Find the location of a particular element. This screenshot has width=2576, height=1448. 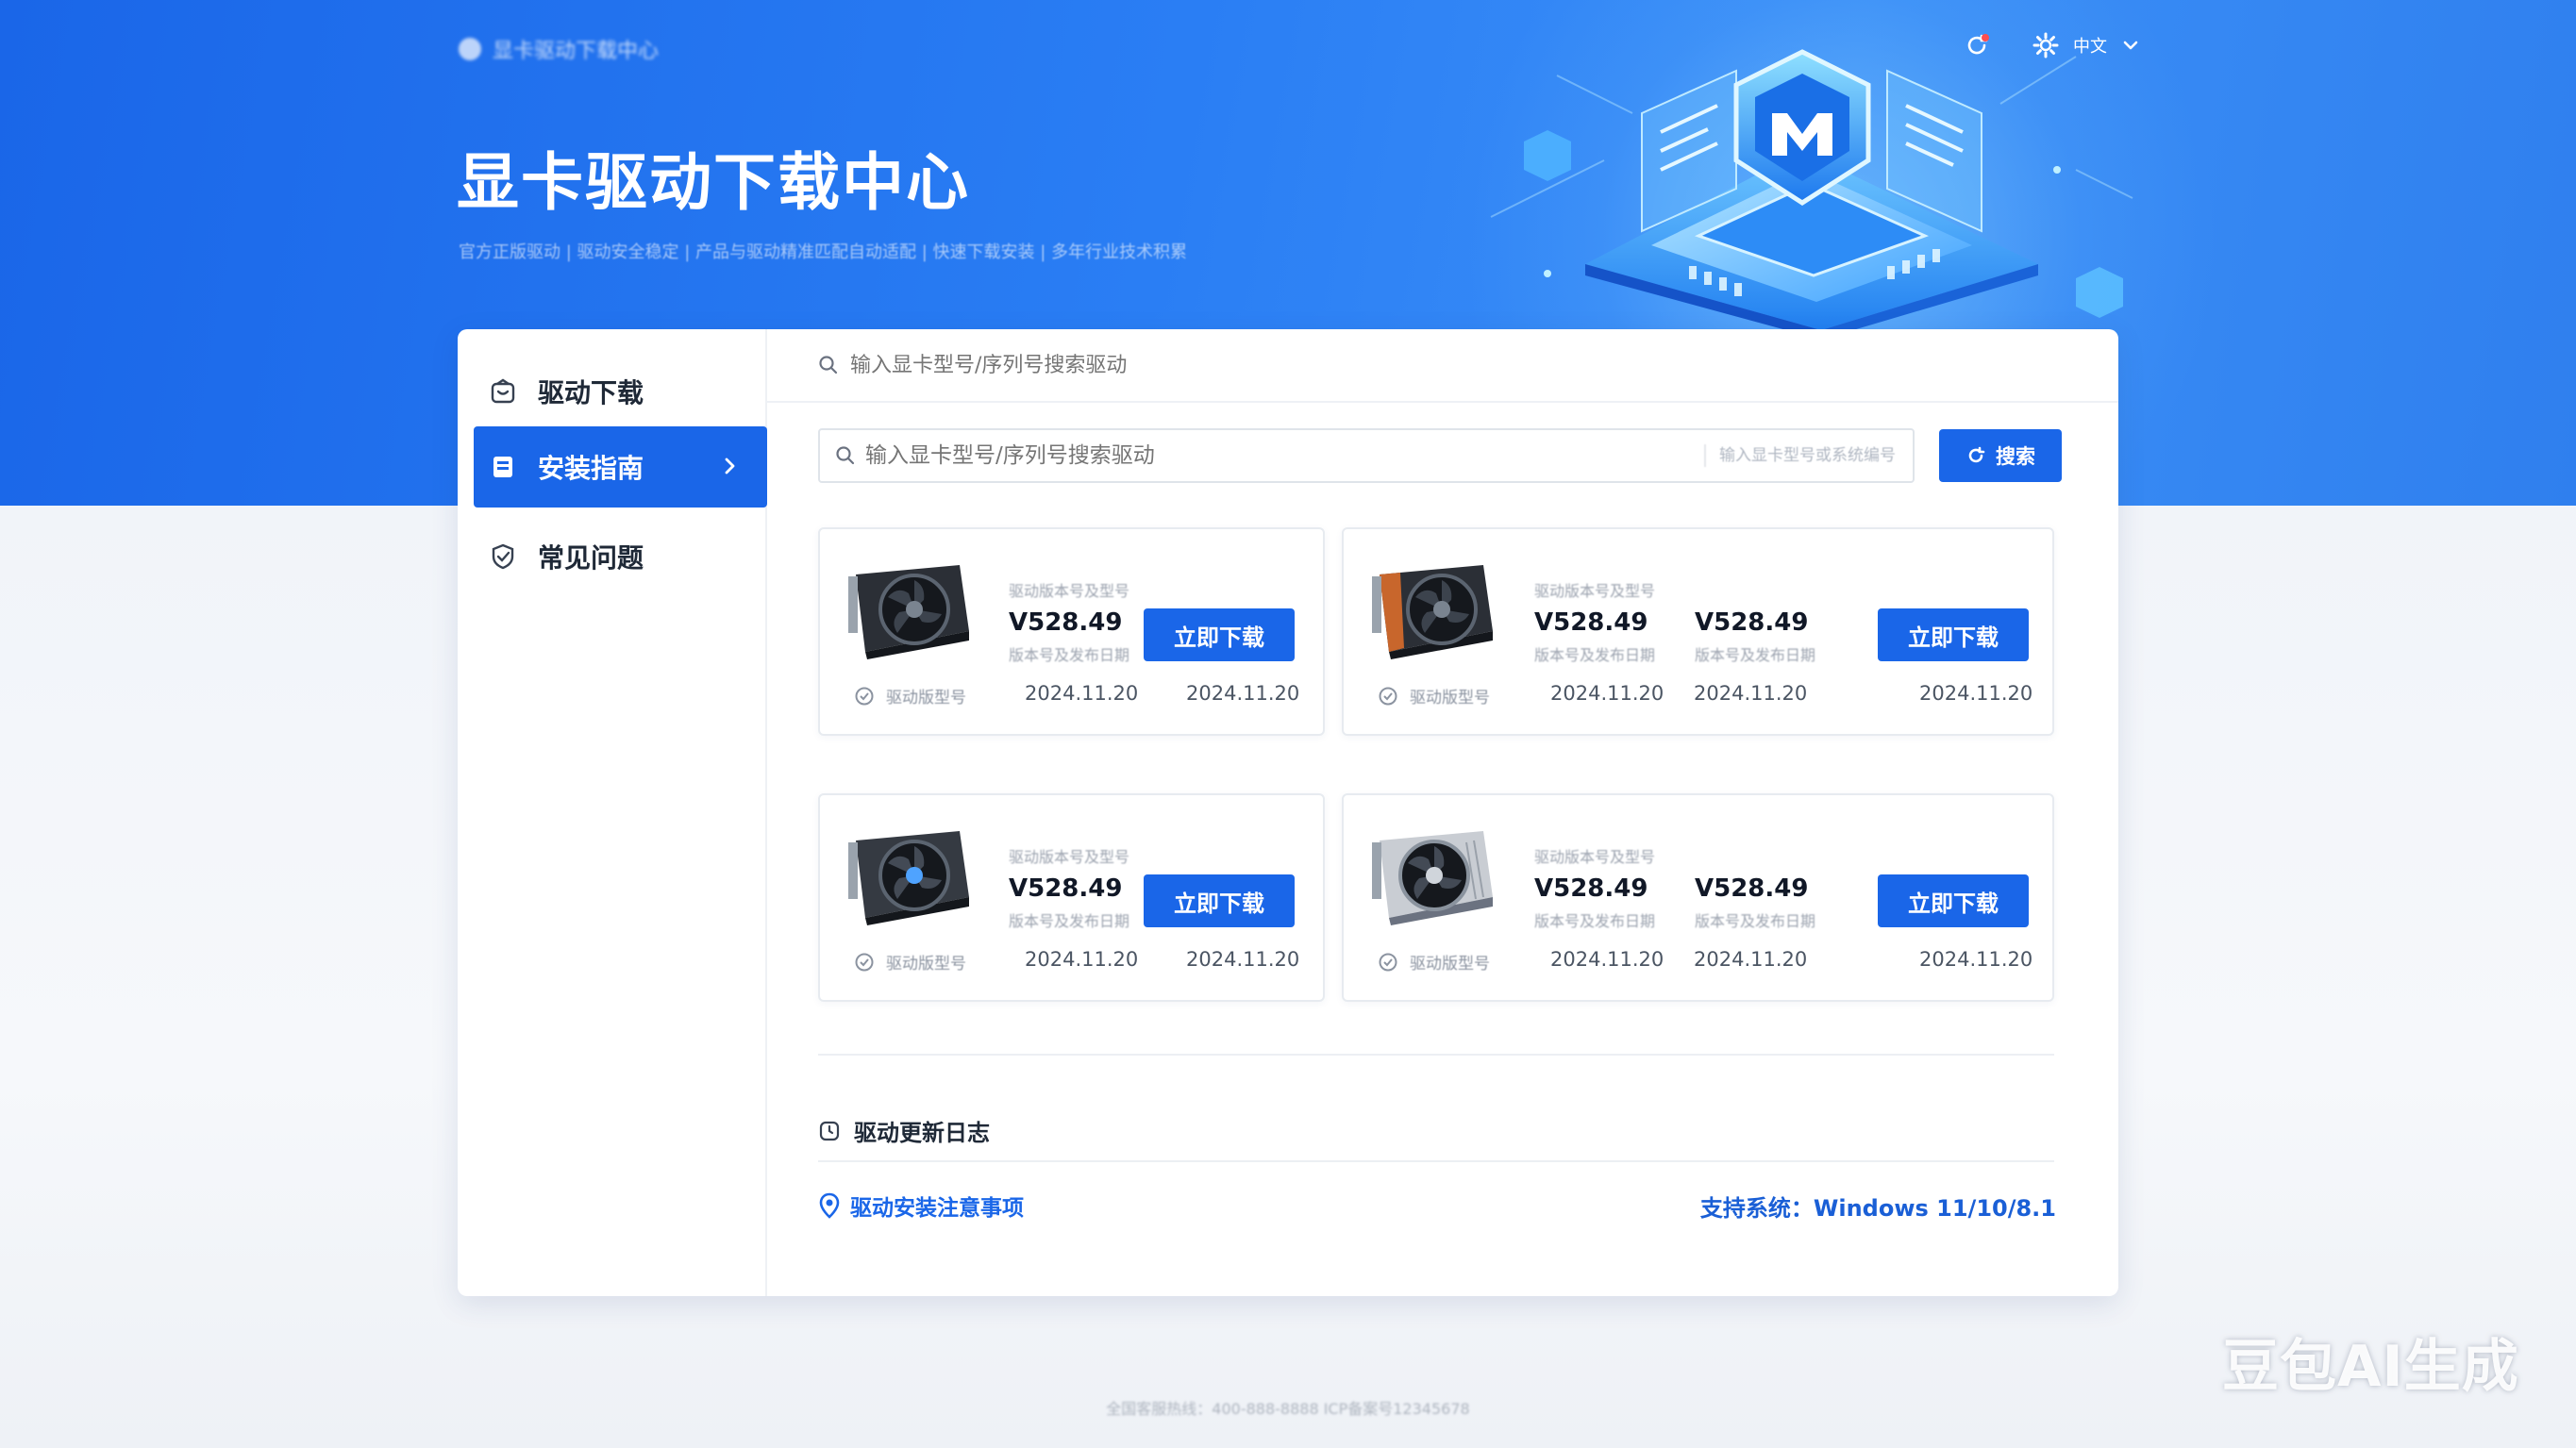

update-log-label: 驱动更新日志 is located at coordinates (922, 1133).